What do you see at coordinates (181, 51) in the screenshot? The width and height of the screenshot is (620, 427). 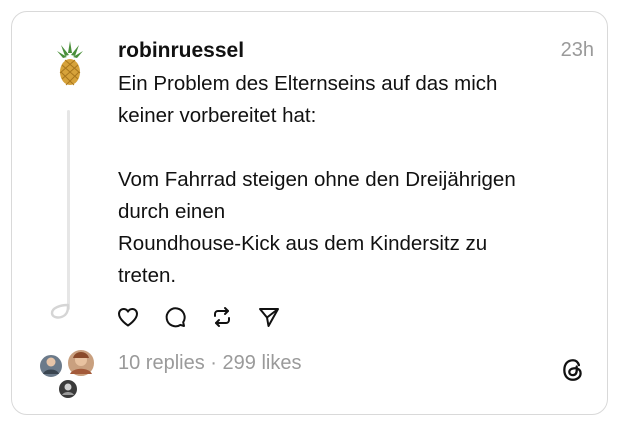 I see `username: robinruessel` at bounding box center [181, 51].